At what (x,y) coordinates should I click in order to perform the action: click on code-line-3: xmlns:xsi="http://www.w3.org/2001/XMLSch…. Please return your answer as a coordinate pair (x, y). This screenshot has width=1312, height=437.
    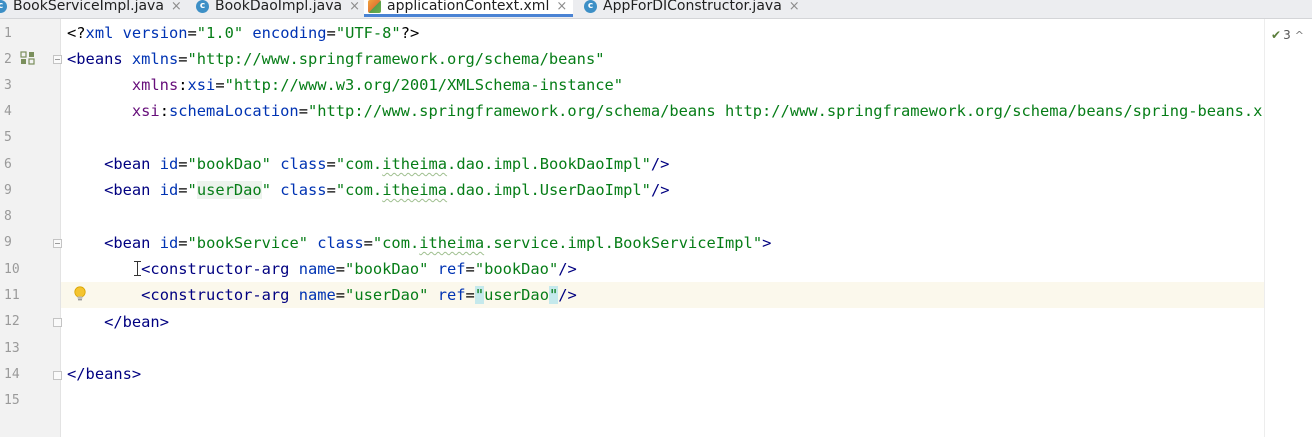
    Looking at the image, I should click on (377, 85).